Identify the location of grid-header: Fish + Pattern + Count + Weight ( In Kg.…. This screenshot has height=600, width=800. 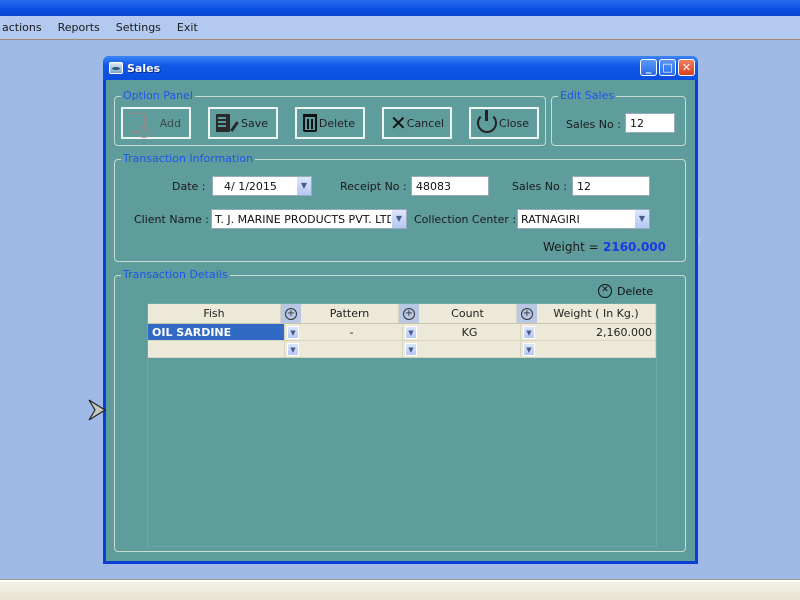
(402, 314).